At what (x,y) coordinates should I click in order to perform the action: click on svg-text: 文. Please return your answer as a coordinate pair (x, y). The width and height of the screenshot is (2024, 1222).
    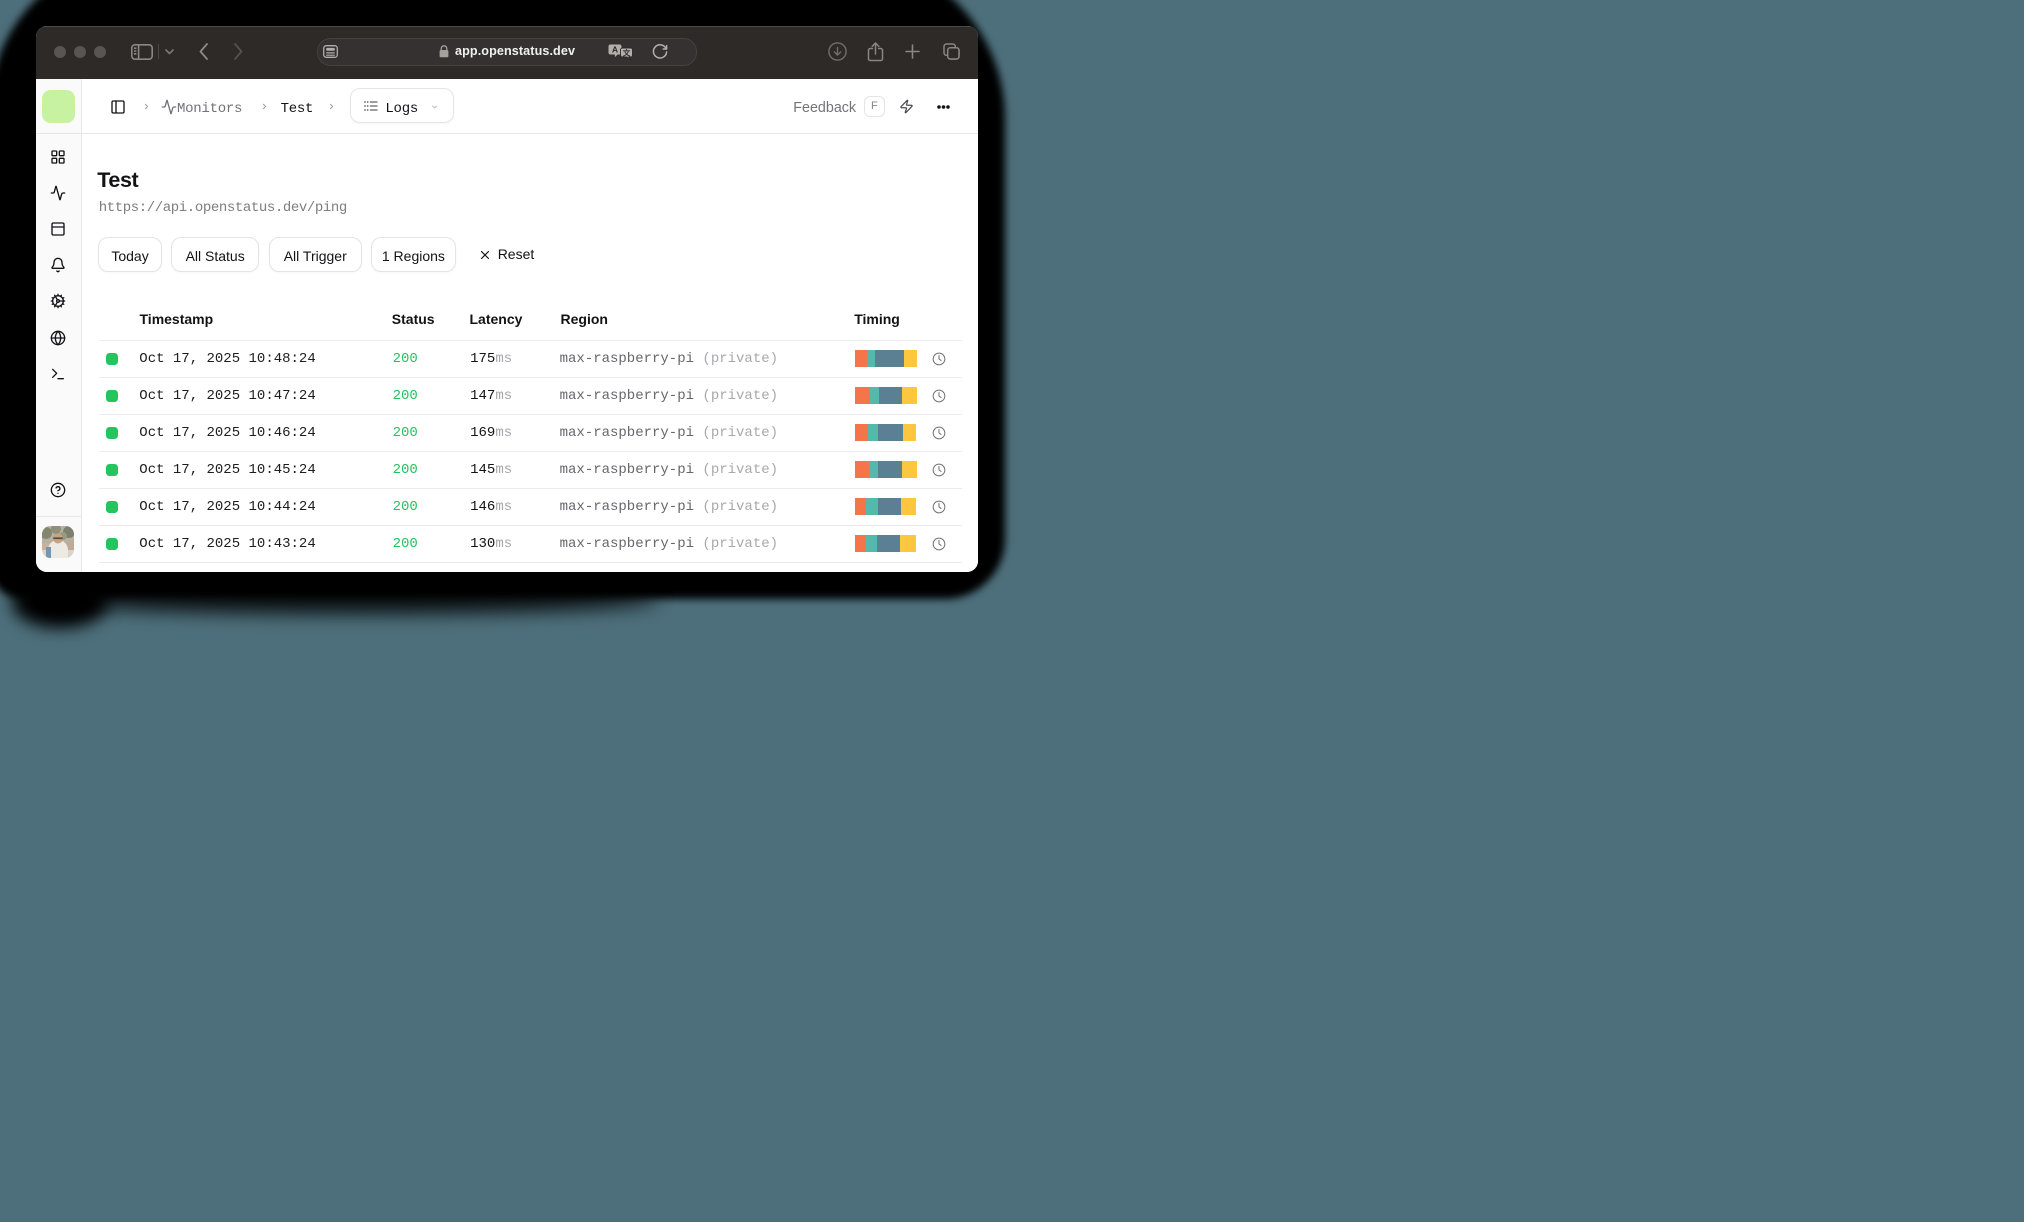
    Looking at the image, I should click on (627, 52).